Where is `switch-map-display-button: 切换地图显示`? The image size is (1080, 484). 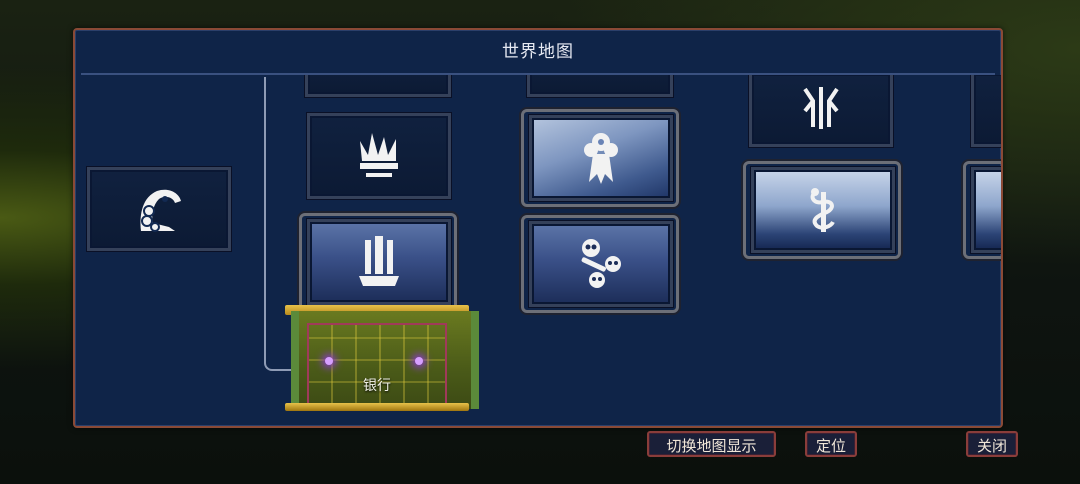 switch-map-display-button: 切换地图显示 is located at coordinates (711, 444).